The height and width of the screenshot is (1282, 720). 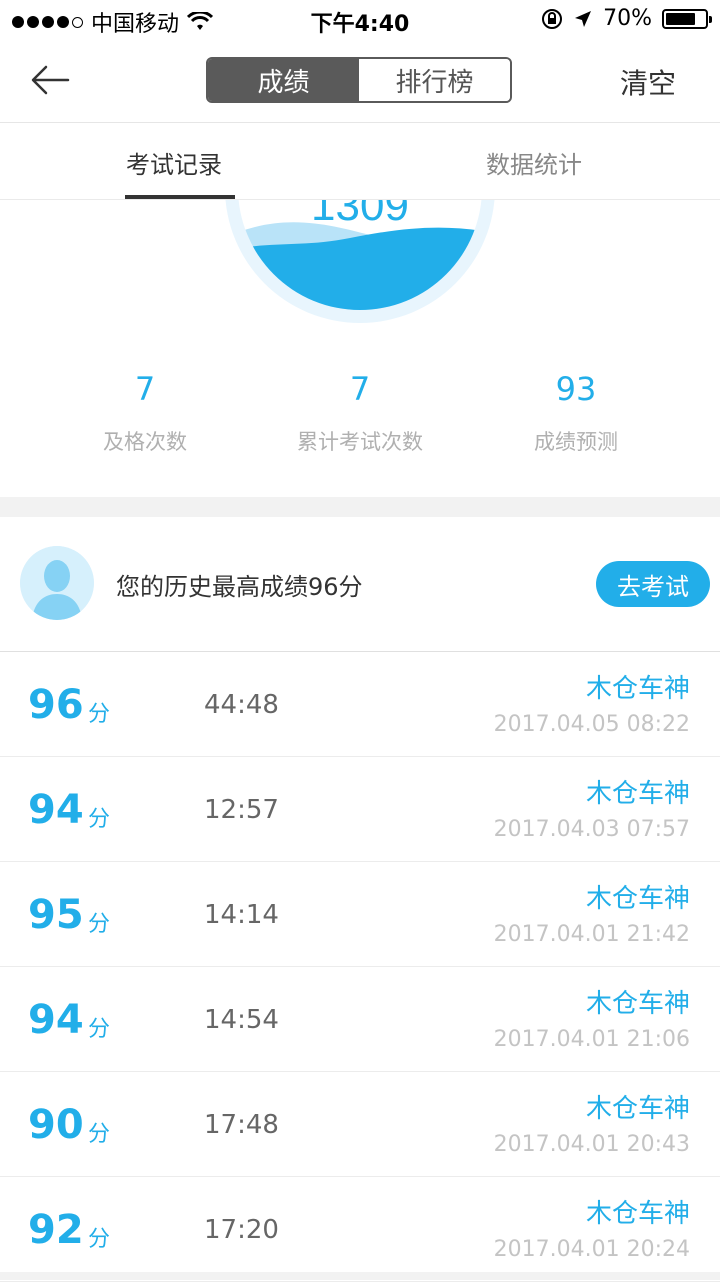 I want to click on tab-statistics: 数据统计, so click(x=534, y=162).